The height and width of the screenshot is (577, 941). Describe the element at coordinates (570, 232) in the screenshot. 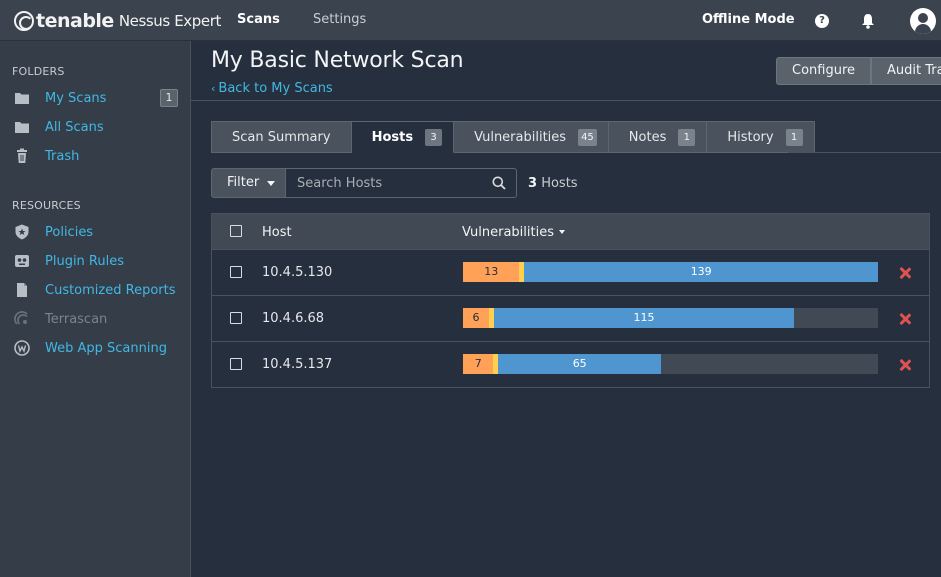

I see `table-header: Host Vulnerabilities` at that location.